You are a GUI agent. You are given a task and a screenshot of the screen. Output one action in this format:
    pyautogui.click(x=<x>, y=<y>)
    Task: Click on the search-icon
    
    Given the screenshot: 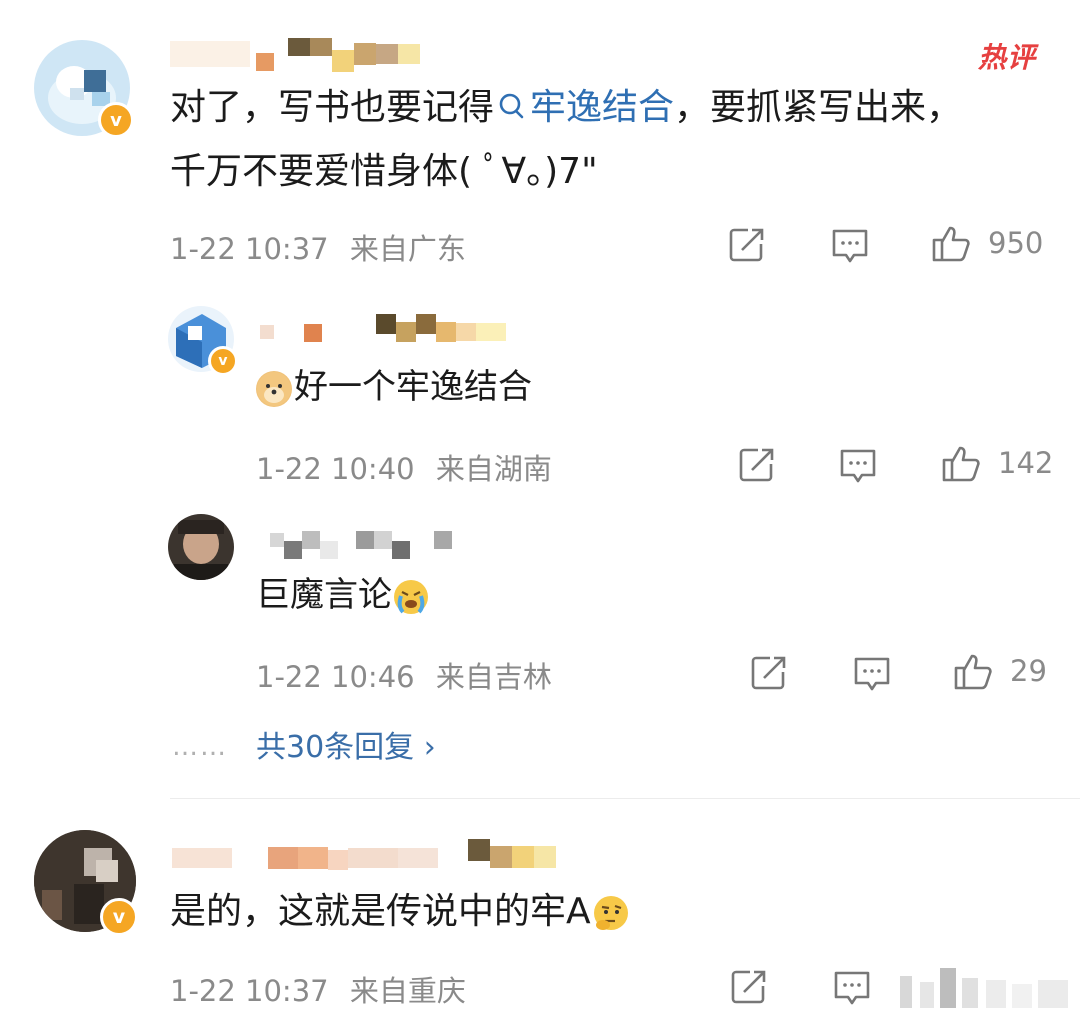 What is the action you would take?
    pyautogui.click(x=512, y=110)
    